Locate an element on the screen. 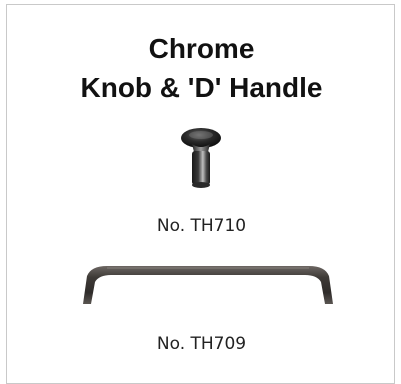  knob-product-code: No. TH710 is located at coordinates (201, 226).